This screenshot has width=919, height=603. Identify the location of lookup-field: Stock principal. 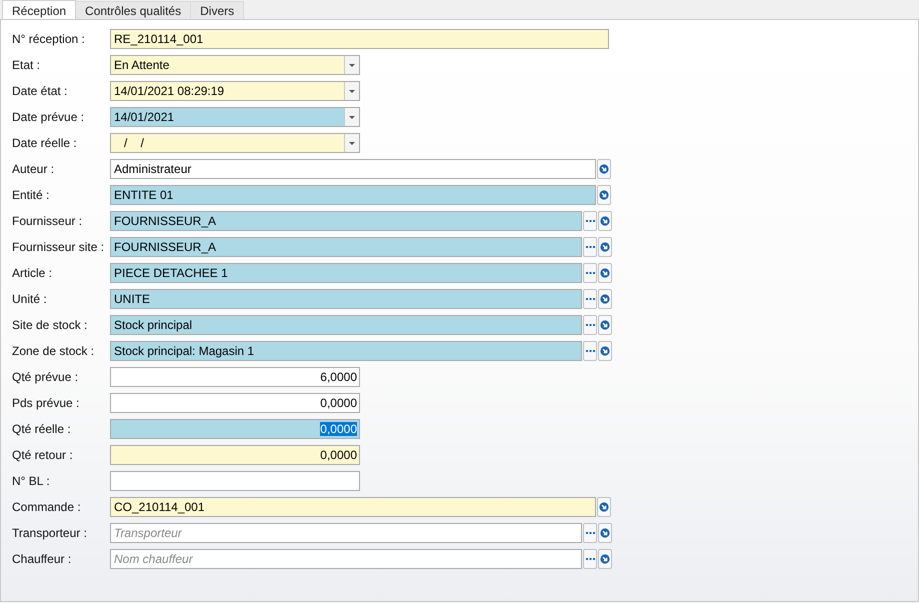
(346, 325).